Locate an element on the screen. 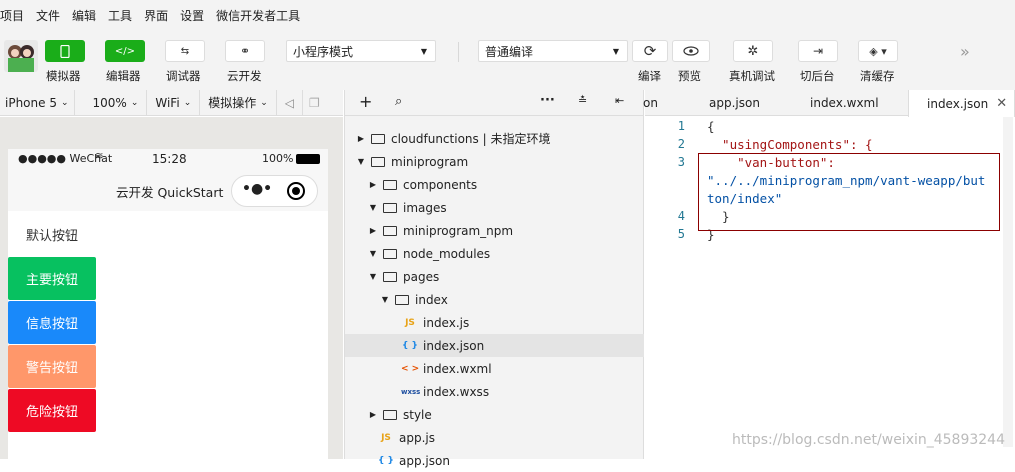 The width and height of the screenshot is (1015, 472). menu-item-view: 界面 is located at coordinates (156, 15).